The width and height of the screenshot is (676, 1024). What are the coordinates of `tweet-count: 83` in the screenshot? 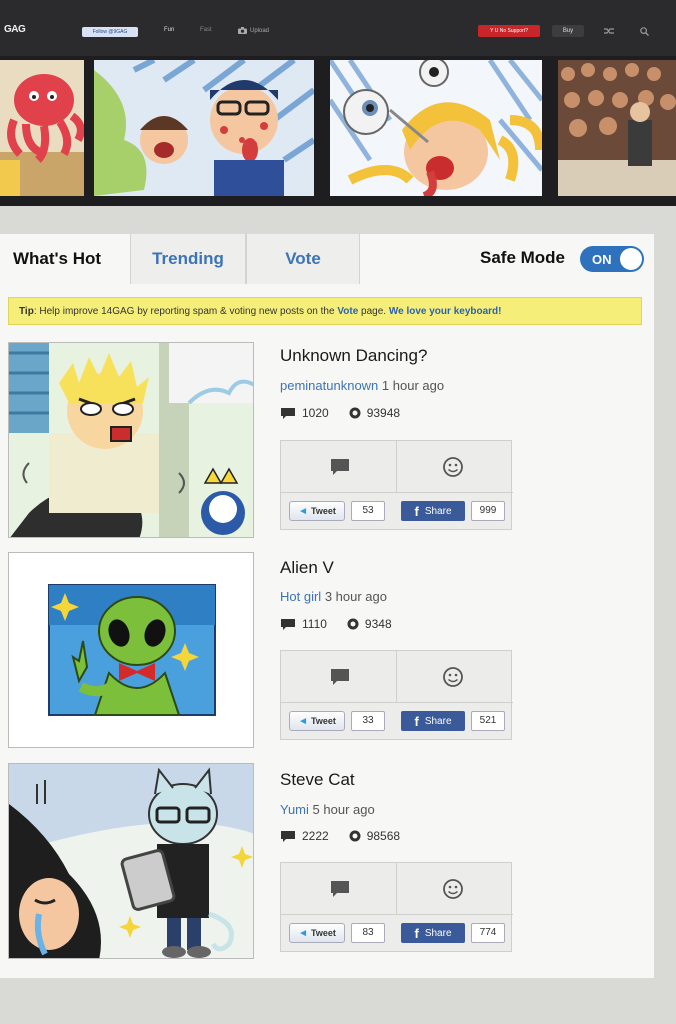 It's located at (368, 933).